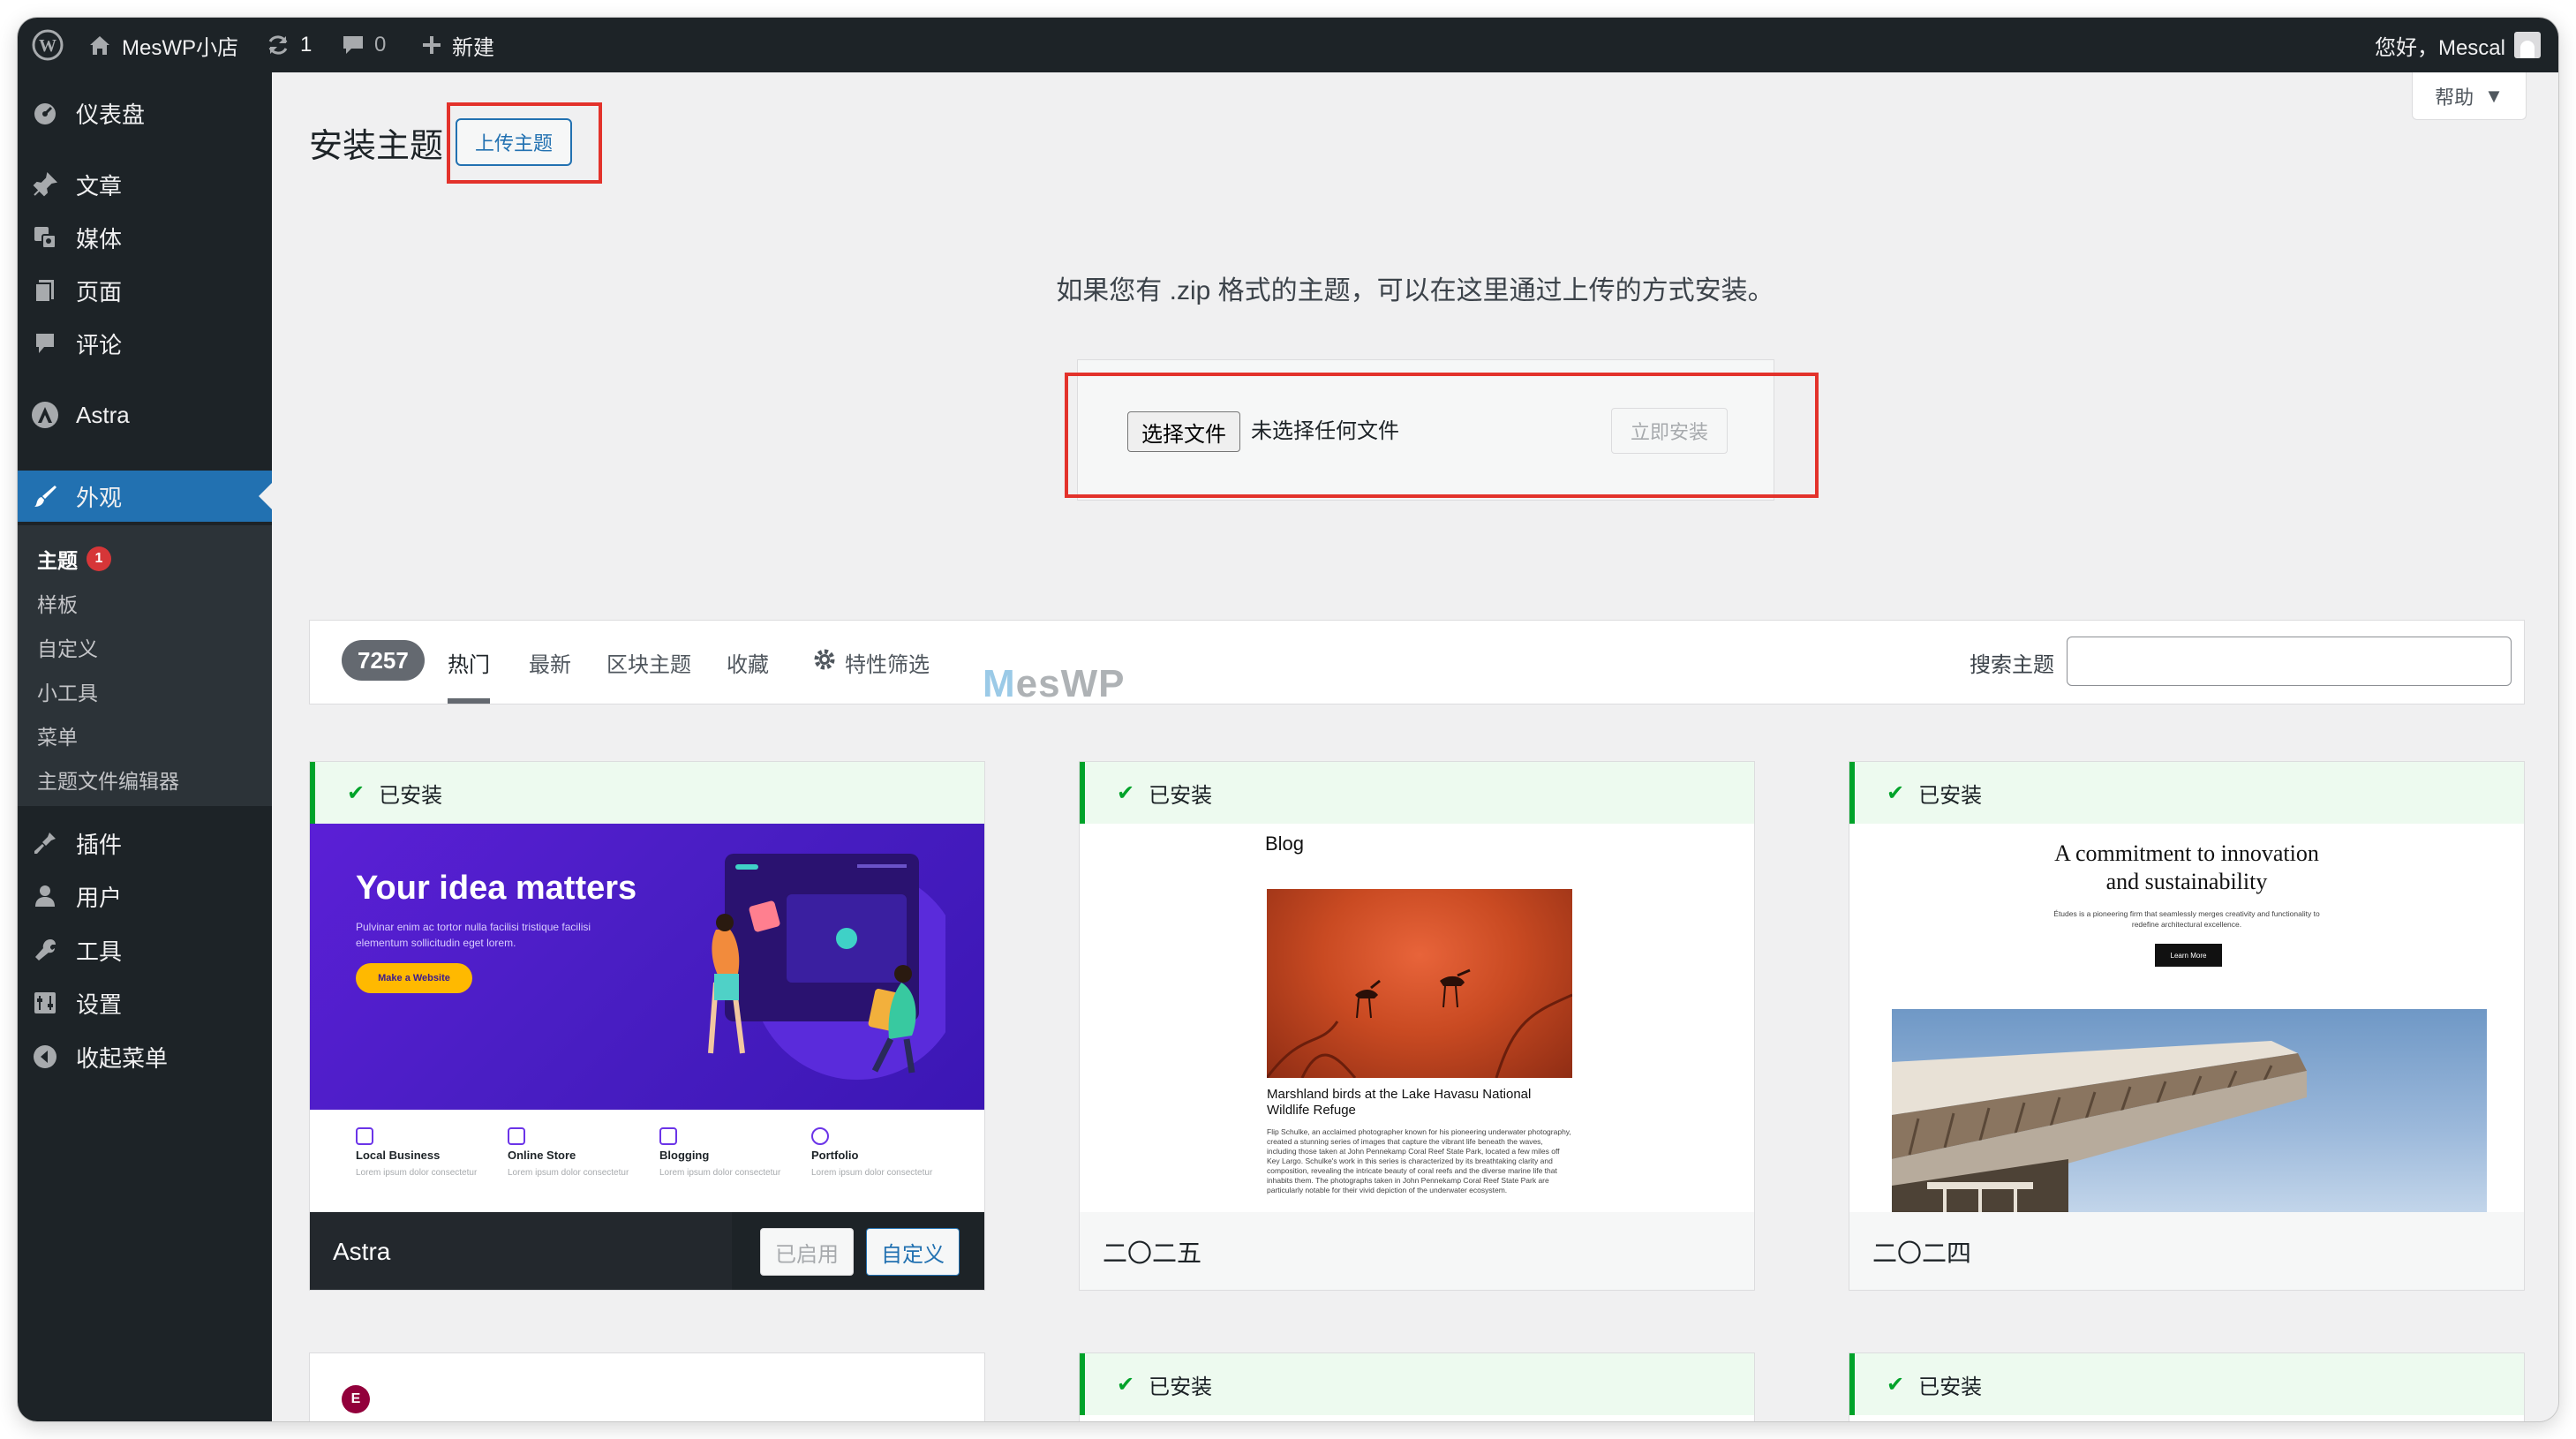 This screenshot has width=2576, height=1439. I want to click on comments-link: 0, so click(364, 45).